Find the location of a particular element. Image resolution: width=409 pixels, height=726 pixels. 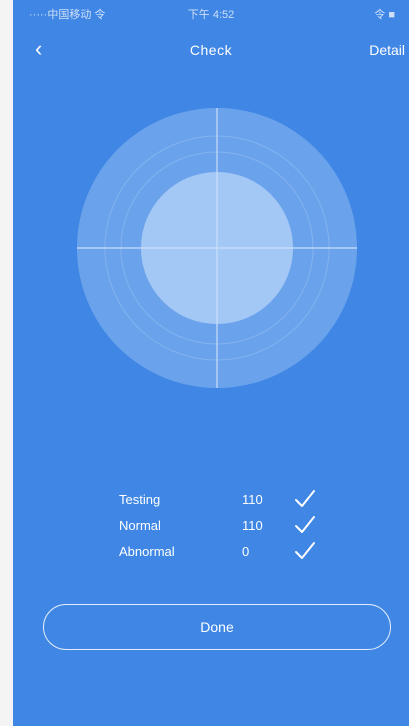

navigation-bar: ‹ Check Detail is located at coordinates (211, 51).